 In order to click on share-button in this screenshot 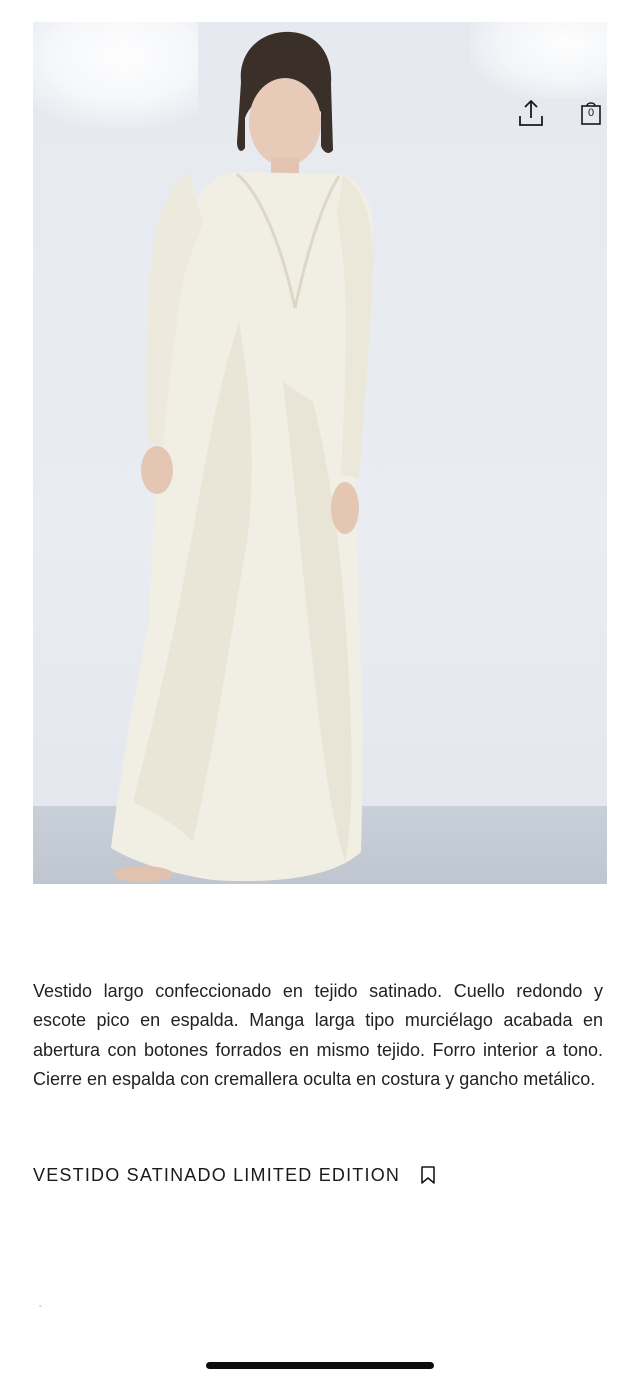, I will do `click(531, 113)`.